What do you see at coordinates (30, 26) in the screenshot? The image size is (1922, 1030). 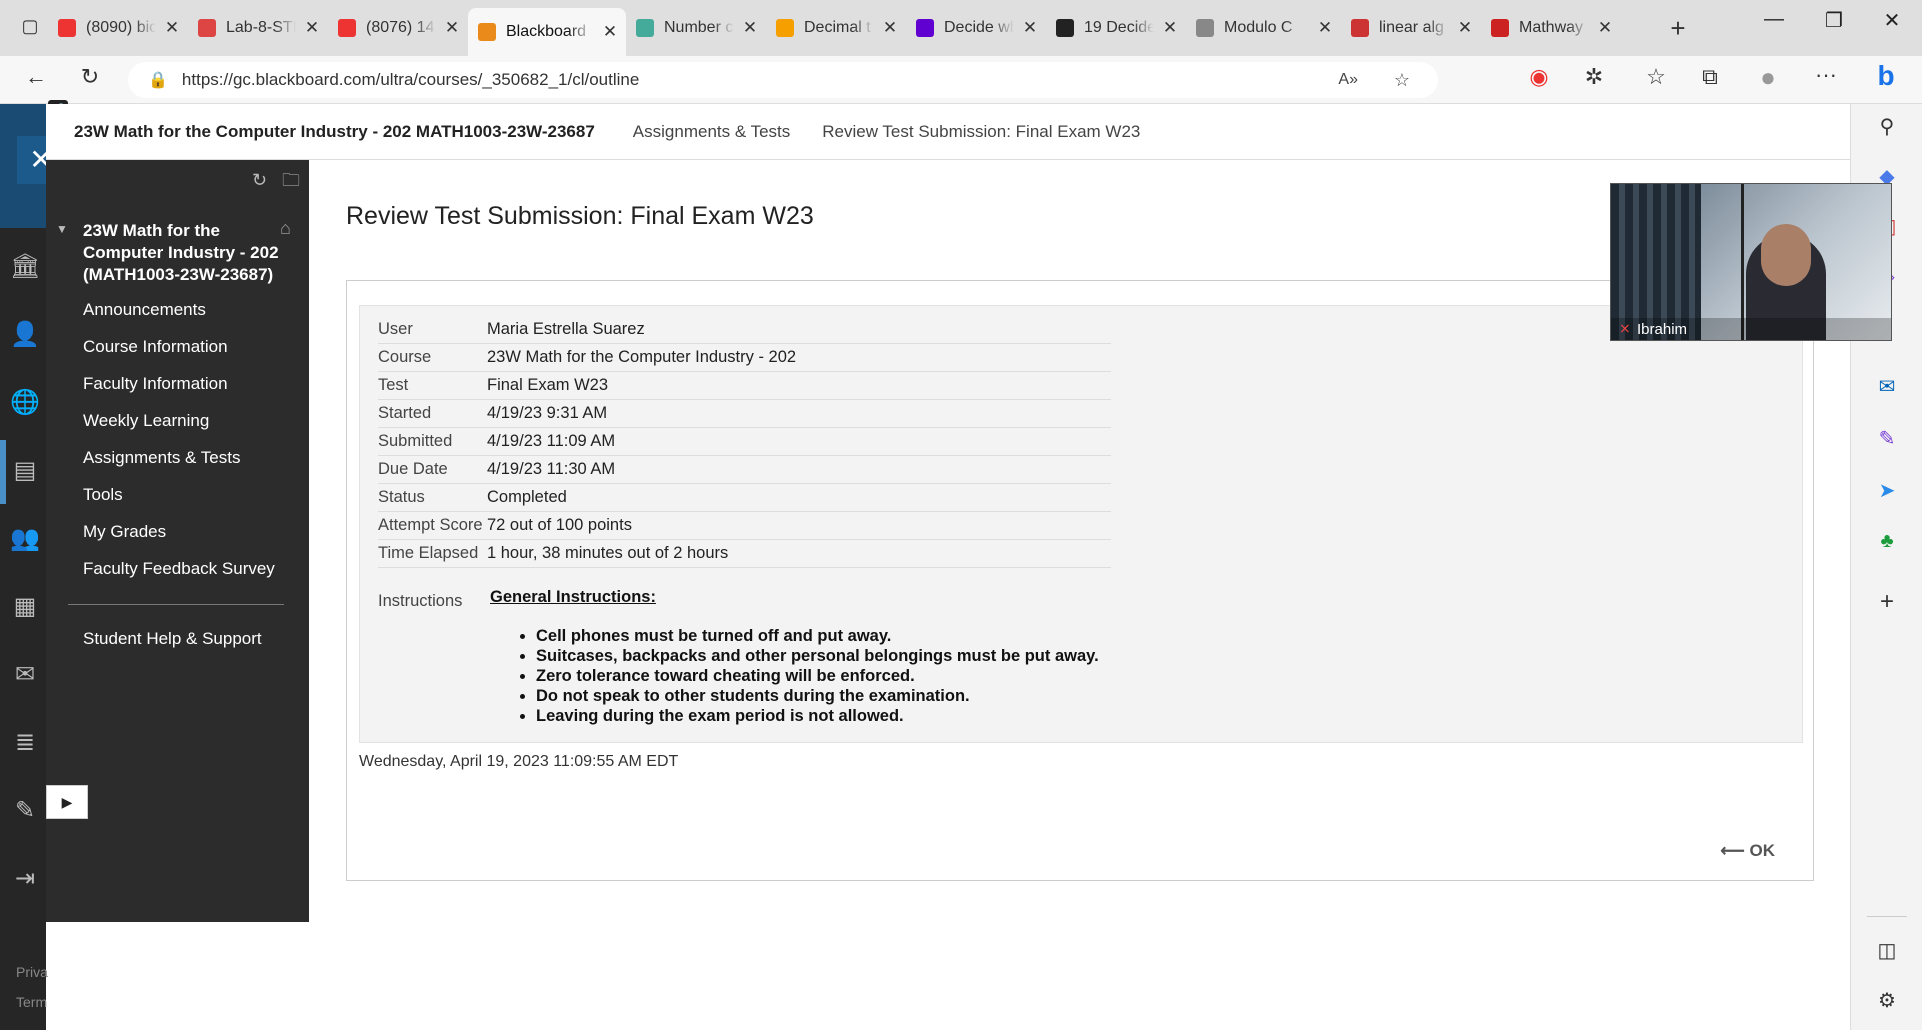 I see `tab-actions-icon: ▢` at bounding box center [30, 26].